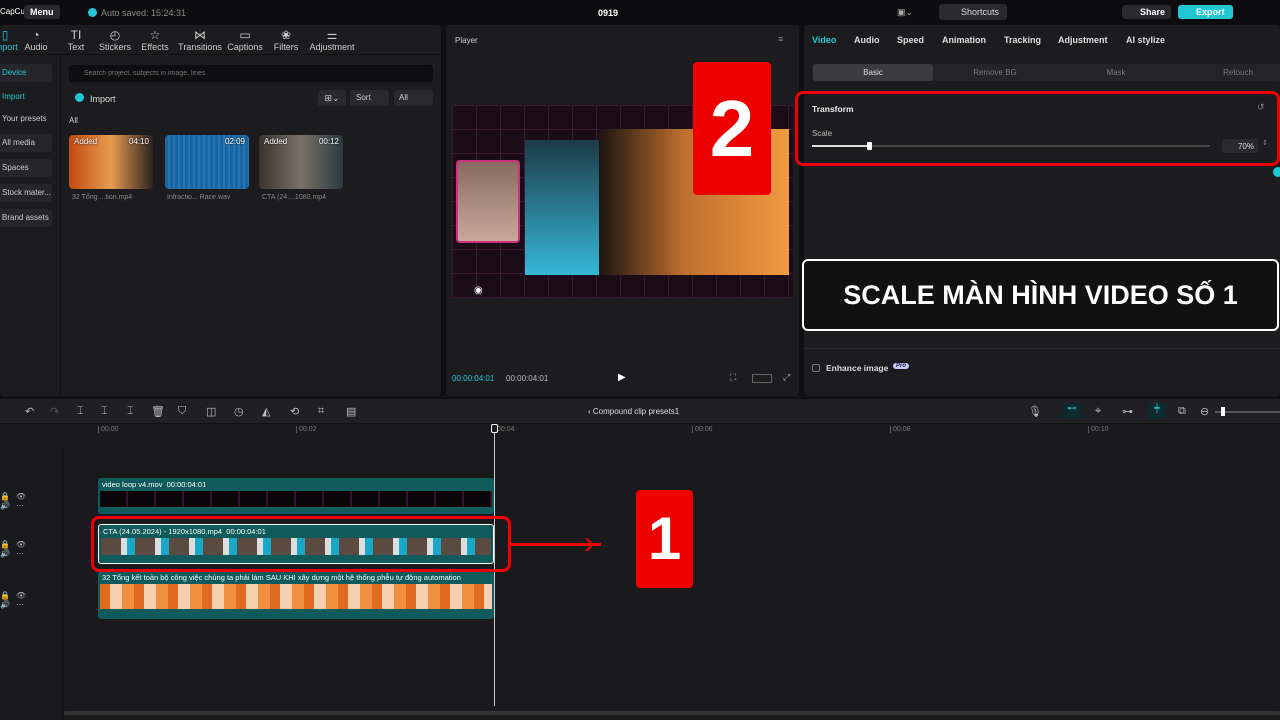 The image size is (1280, 720). I want to click on captions-icon: ▭, so click(245, 35).